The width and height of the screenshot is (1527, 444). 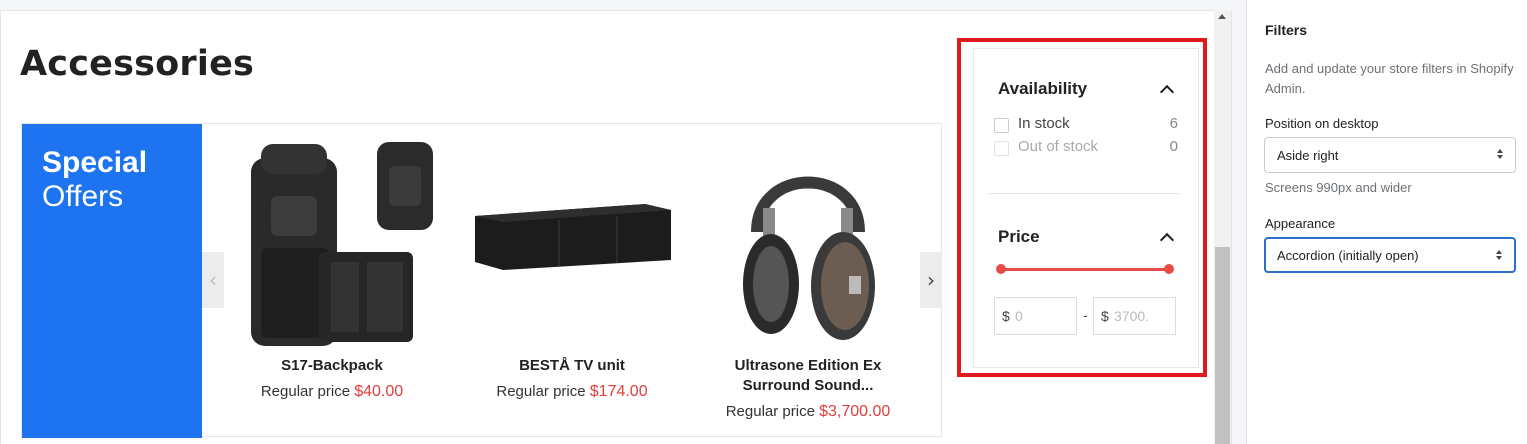 What do you see at coordinates (1308, 155) in the screenshot?
I see `position-select-value: Aside right` at bounding box center [1308, 155].